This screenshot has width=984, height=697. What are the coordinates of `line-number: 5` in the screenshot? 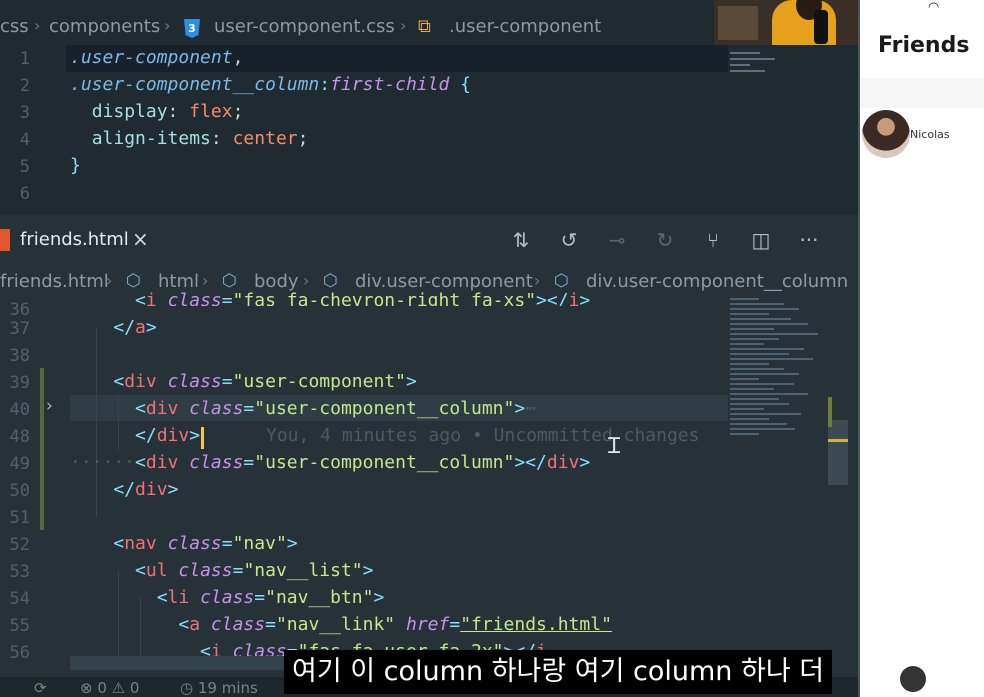 It's located at (24, 167).